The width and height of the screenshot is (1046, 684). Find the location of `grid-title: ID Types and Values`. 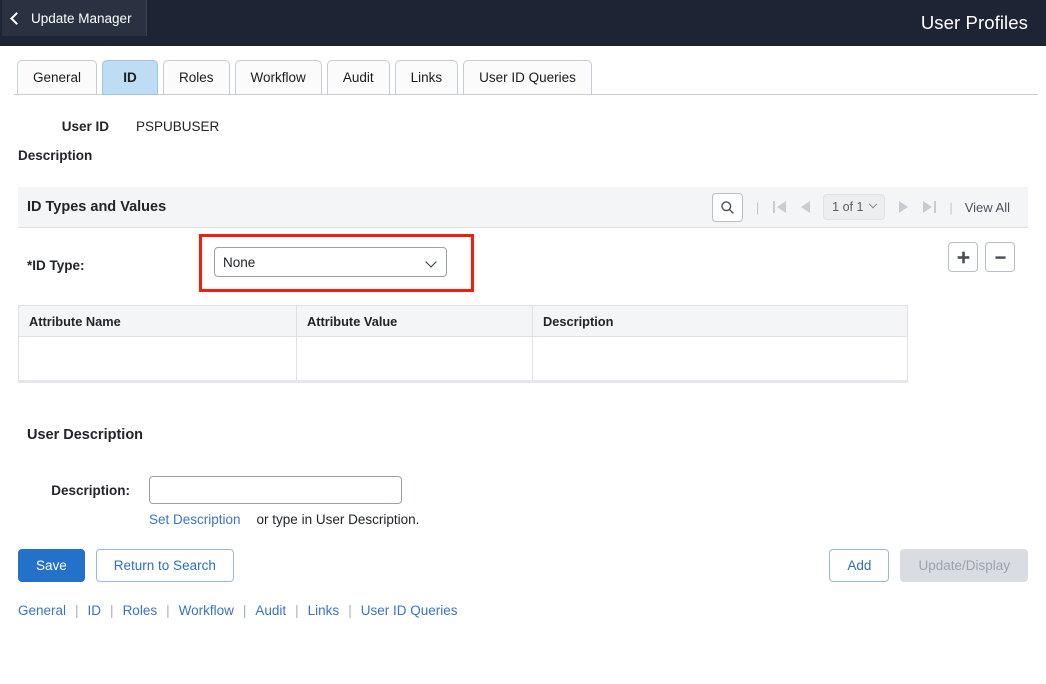

grid-title: ID Types and Values is located at coordinates (97, 207).